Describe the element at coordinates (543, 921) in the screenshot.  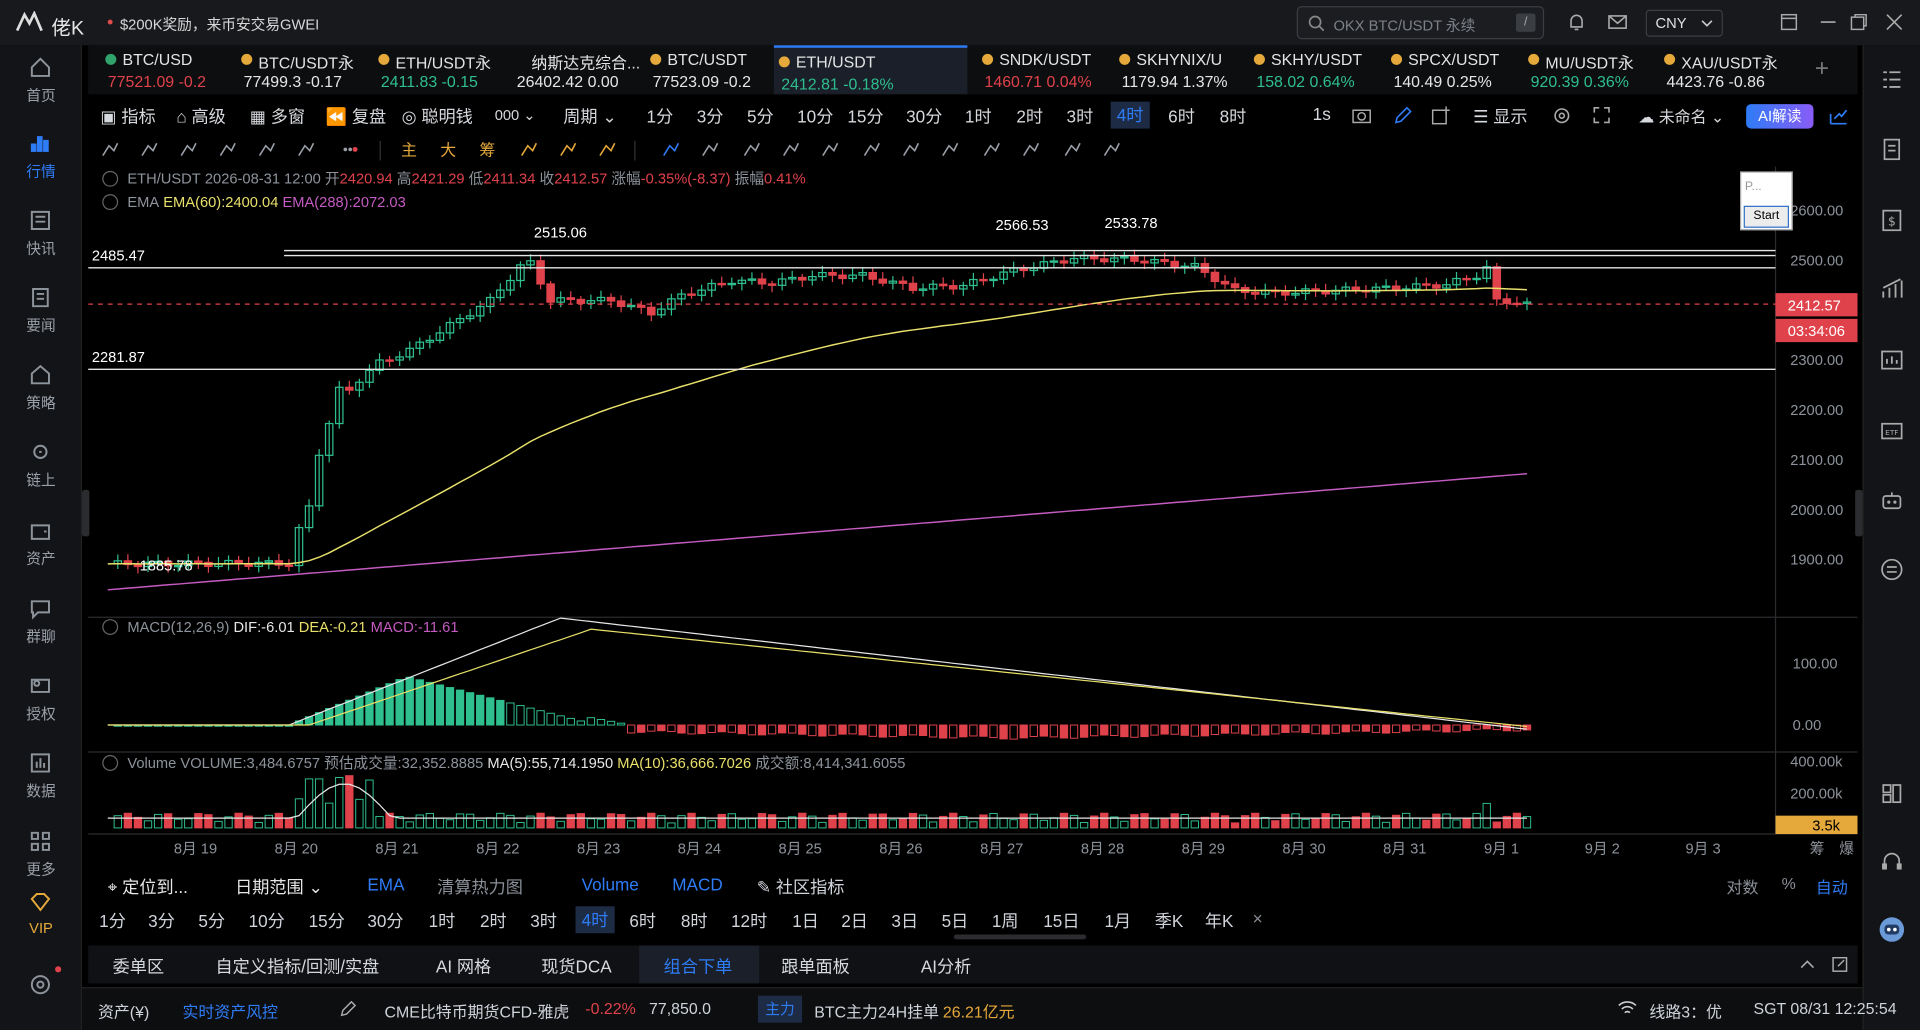
I see `period-bottom-8: 3时` at that location.